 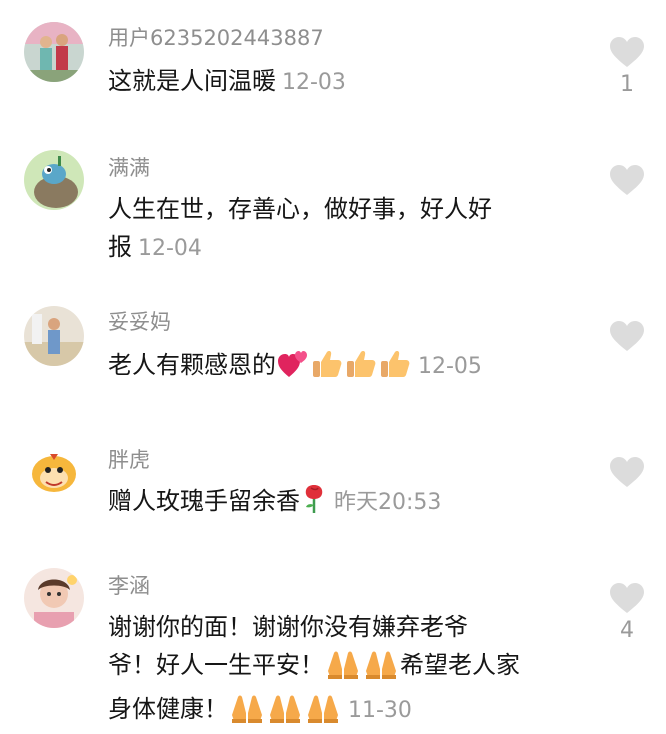 I want to click on username: 妥妥妈, so click(x=139, y=322).